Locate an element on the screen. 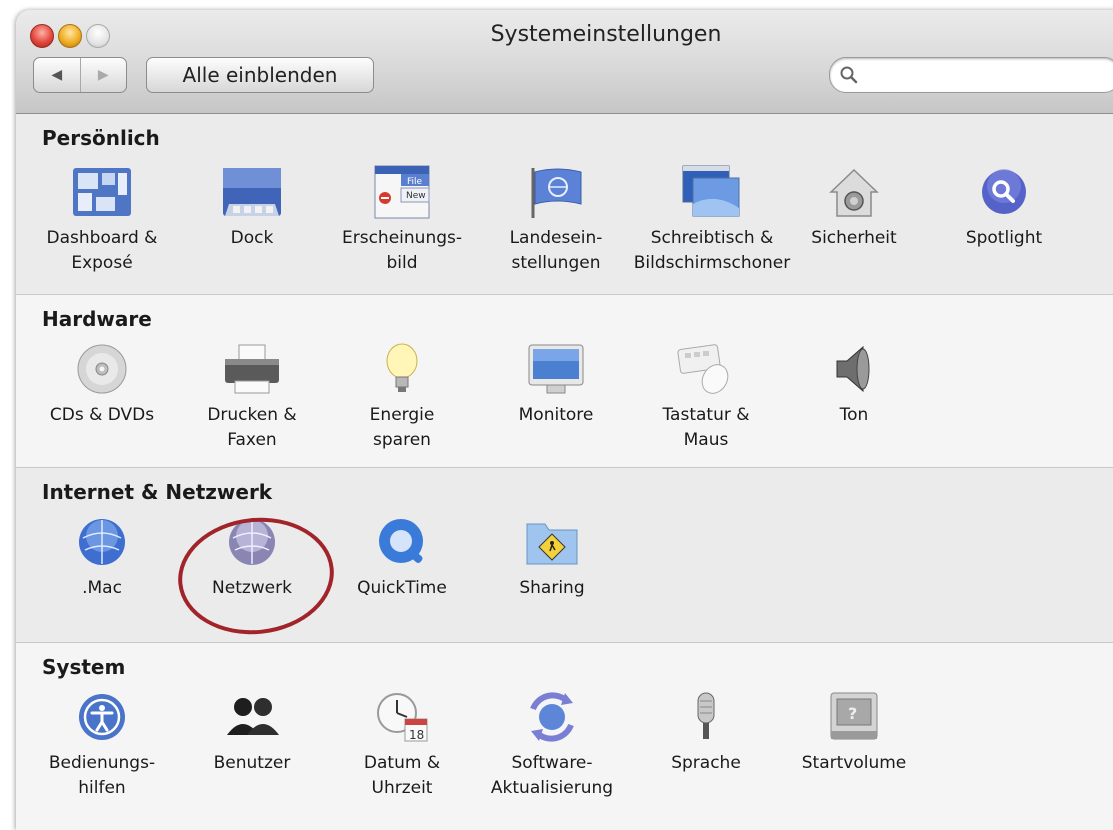 This screenshot has width=1113, height=830. pane-spotlight: Spotlight is located at coordinates (1004, 207).